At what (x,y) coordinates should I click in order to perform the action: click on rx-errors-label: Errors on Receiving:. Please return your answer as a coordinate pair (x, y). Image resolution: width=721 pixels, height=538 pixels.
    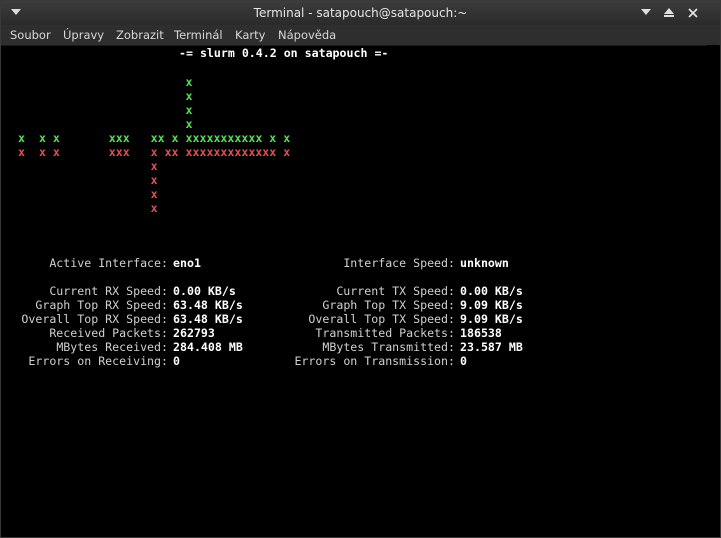
    Looking at the image, I should click on (98, 361).